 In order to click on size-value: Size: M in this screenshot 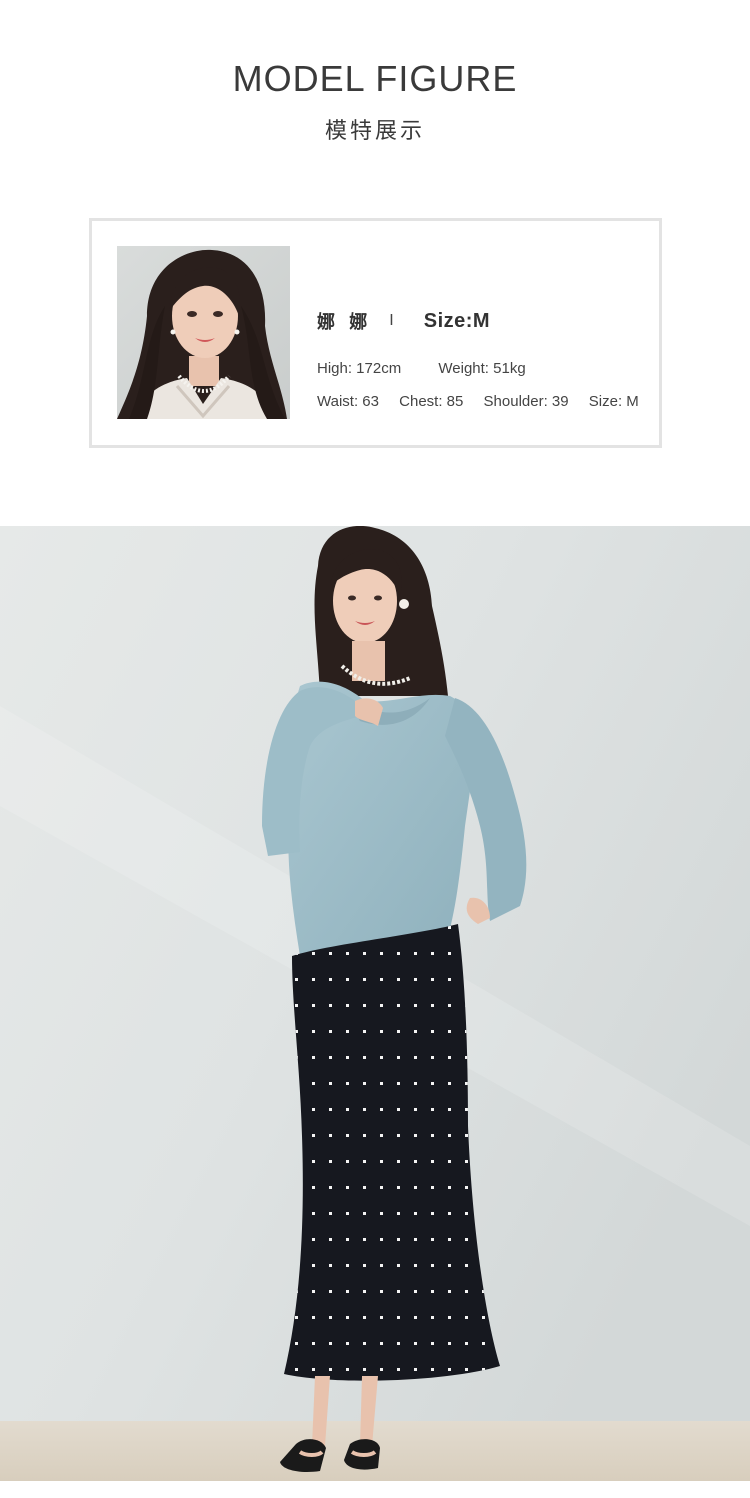, I will do `click(613, 401)`.